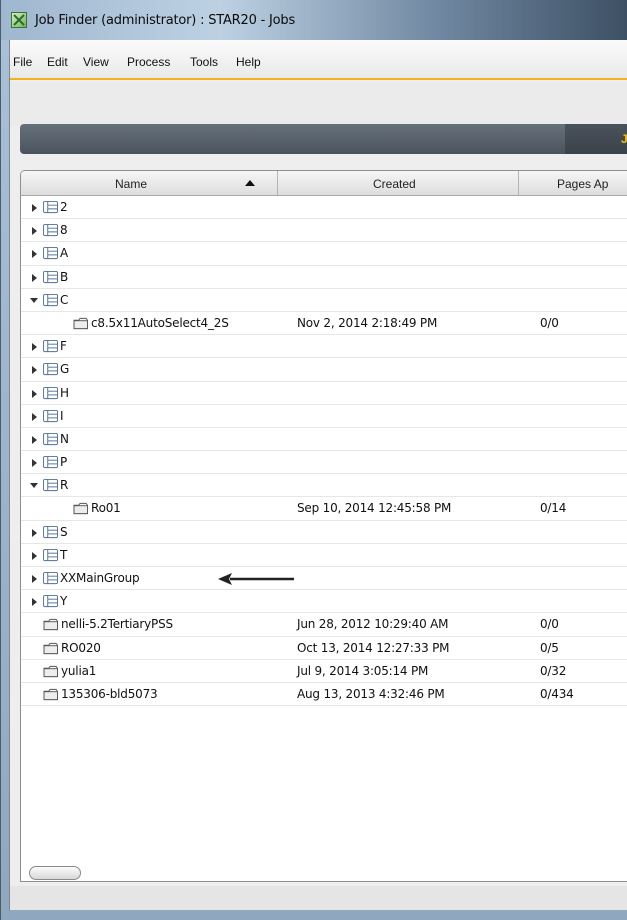  Describe the element at coordinates (367, 322) in the screenshot. I see `cell-created: Nov 2, 2014 2:18:49 PM` at that location.